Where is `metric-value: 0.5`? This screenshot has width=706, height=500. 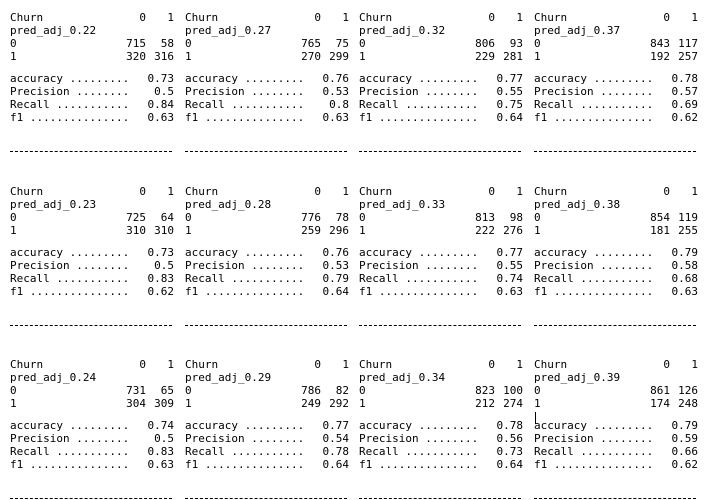
metric-value: 0.5 is located at coordinates (164, 91).